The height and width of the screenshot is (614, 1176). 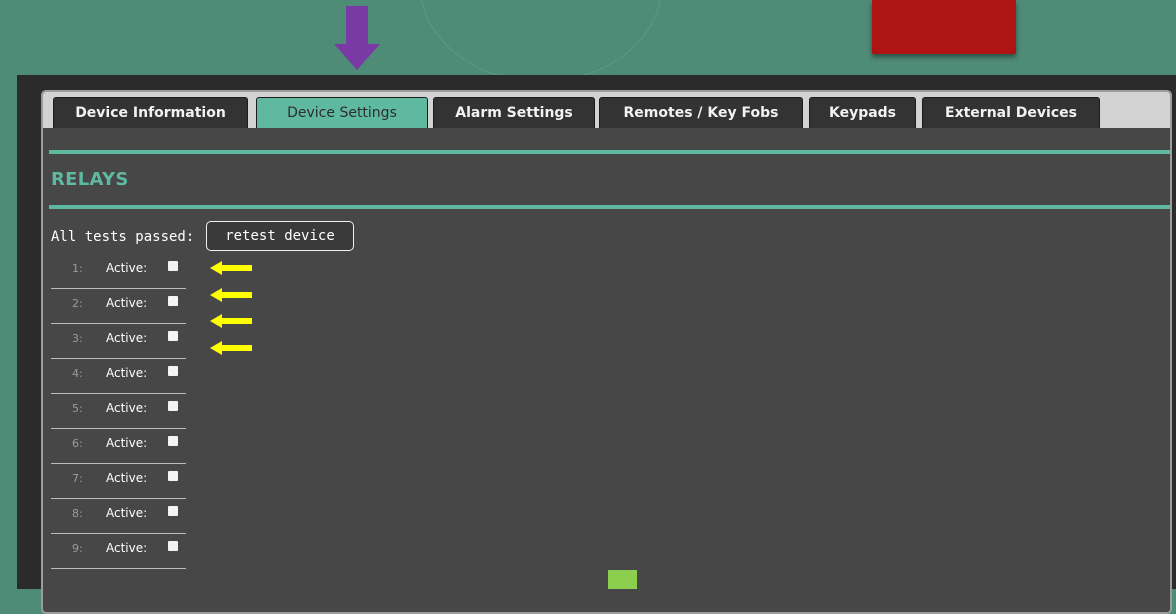 What do you see at coordinates (77, 268) in the screenshot?
I see `relay-number: 1:` at bounding box center [77, 268].